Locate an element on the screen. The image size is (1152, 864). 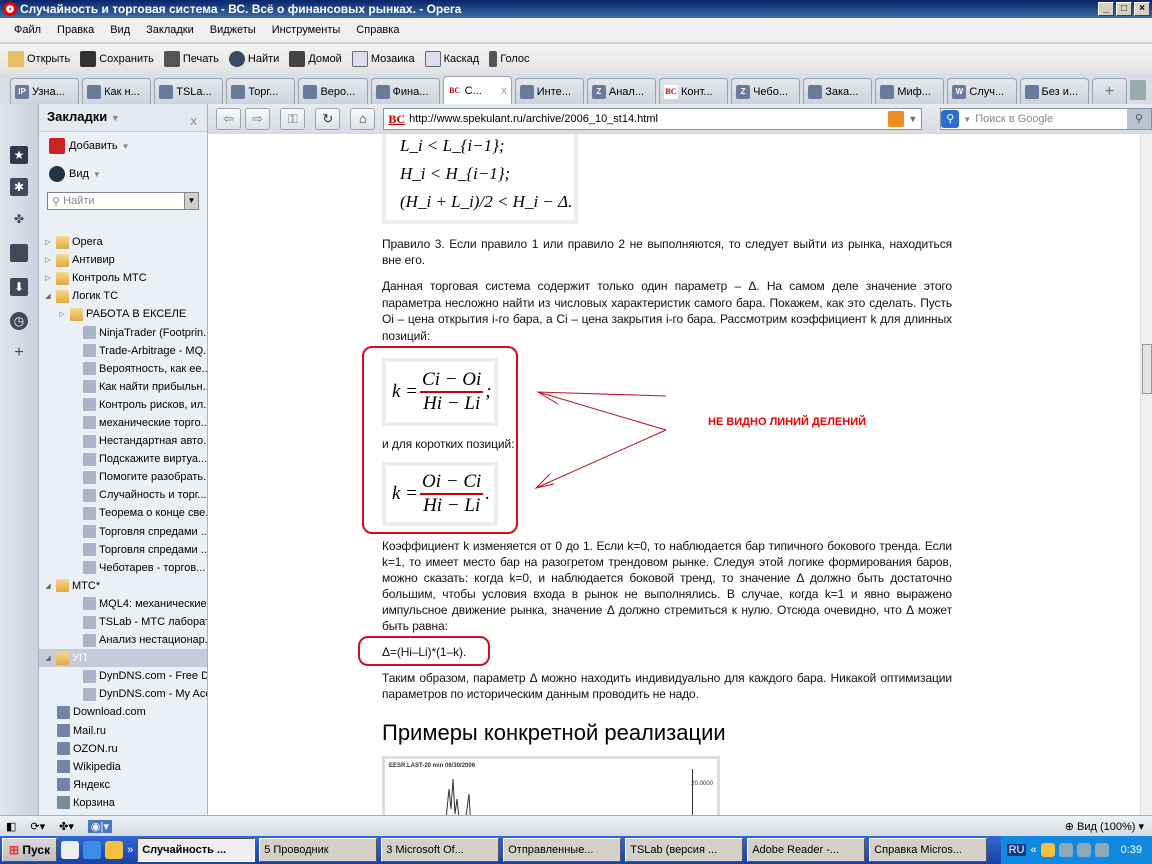
notes-panel-icon is located at coordinates (19, 253).